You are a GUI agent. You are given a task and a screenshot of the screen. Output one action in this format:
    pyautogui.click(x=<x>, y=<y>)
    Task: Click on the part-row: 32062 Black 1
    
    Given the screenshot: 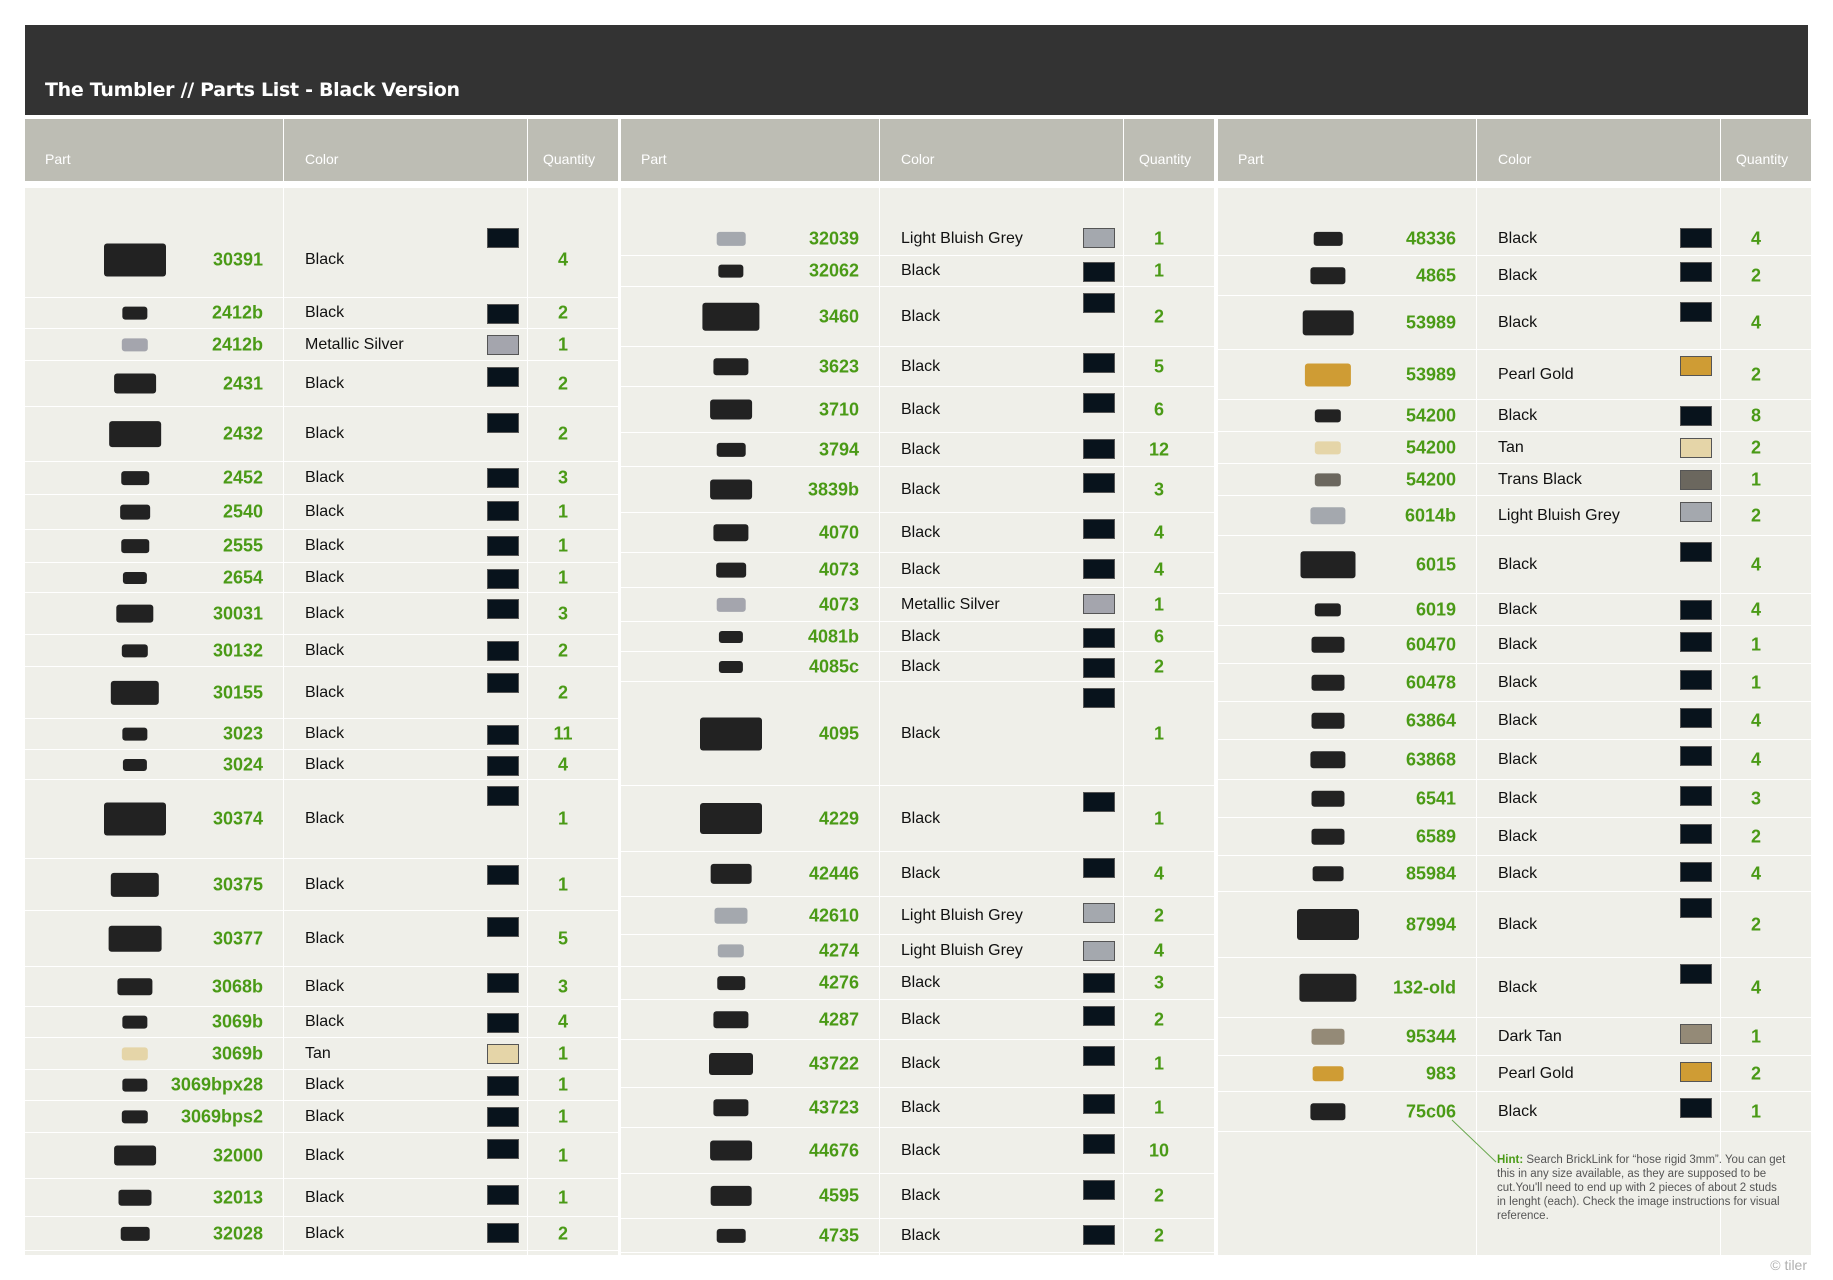 What is the action you would take?
    pyautogui.click(x=917, y=271)
    